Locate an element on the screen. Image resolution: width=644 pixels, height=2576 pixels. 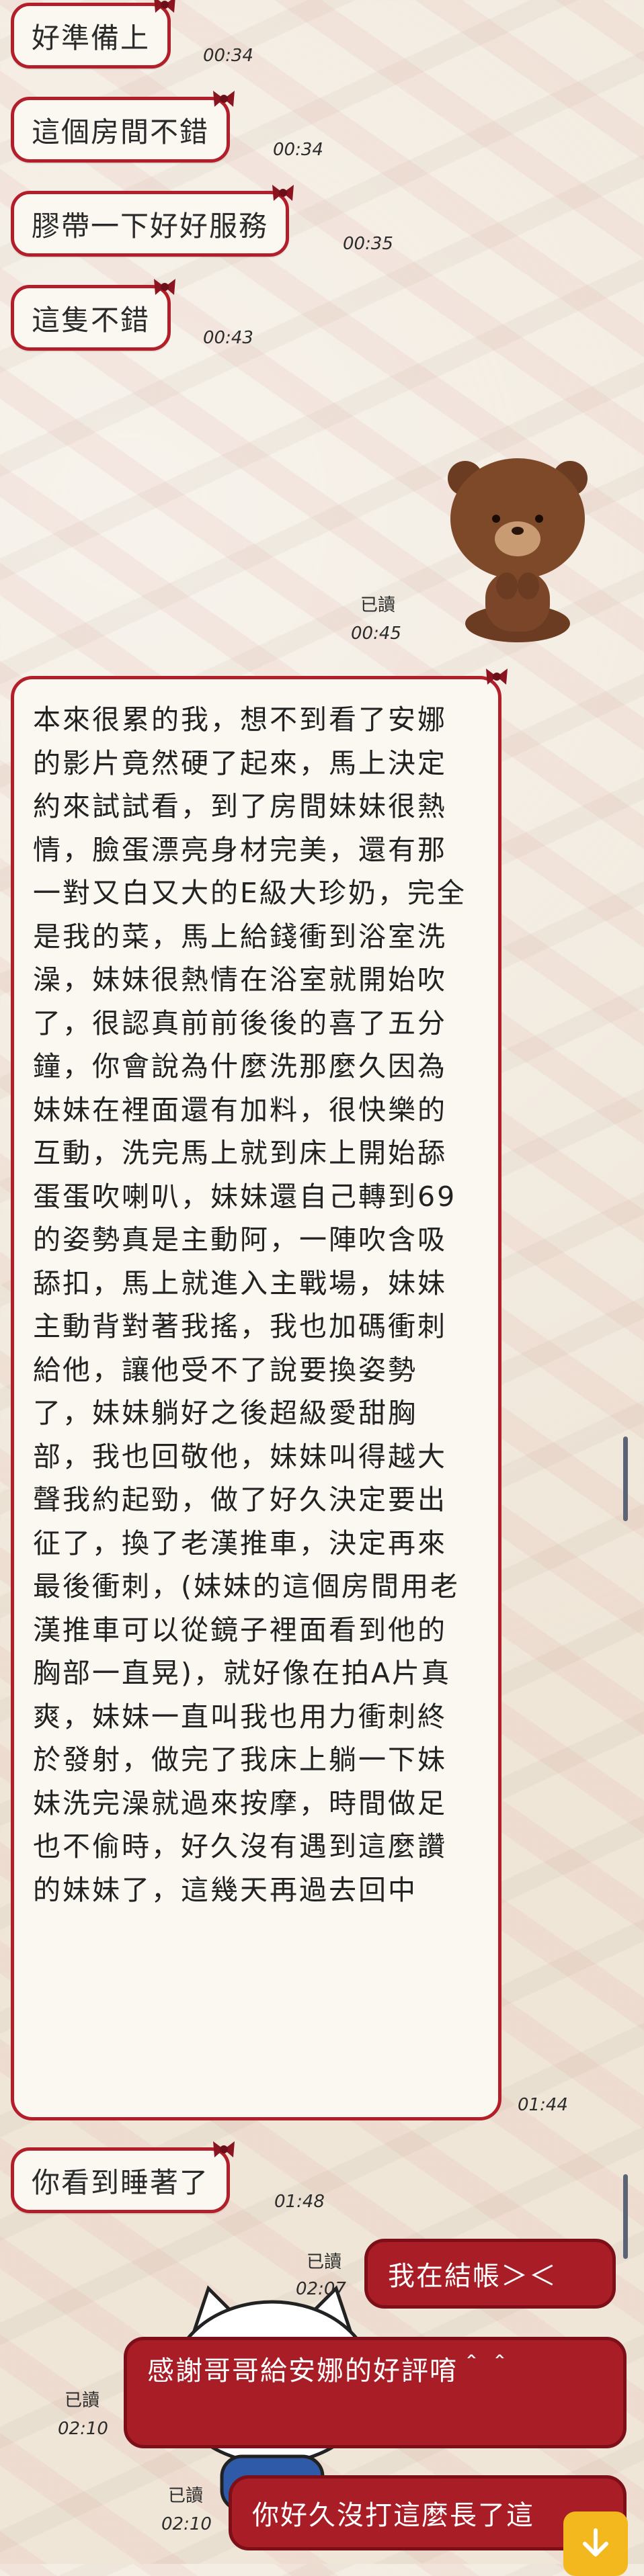
message-time: 01:48 is located at coordinates (299, 2202).